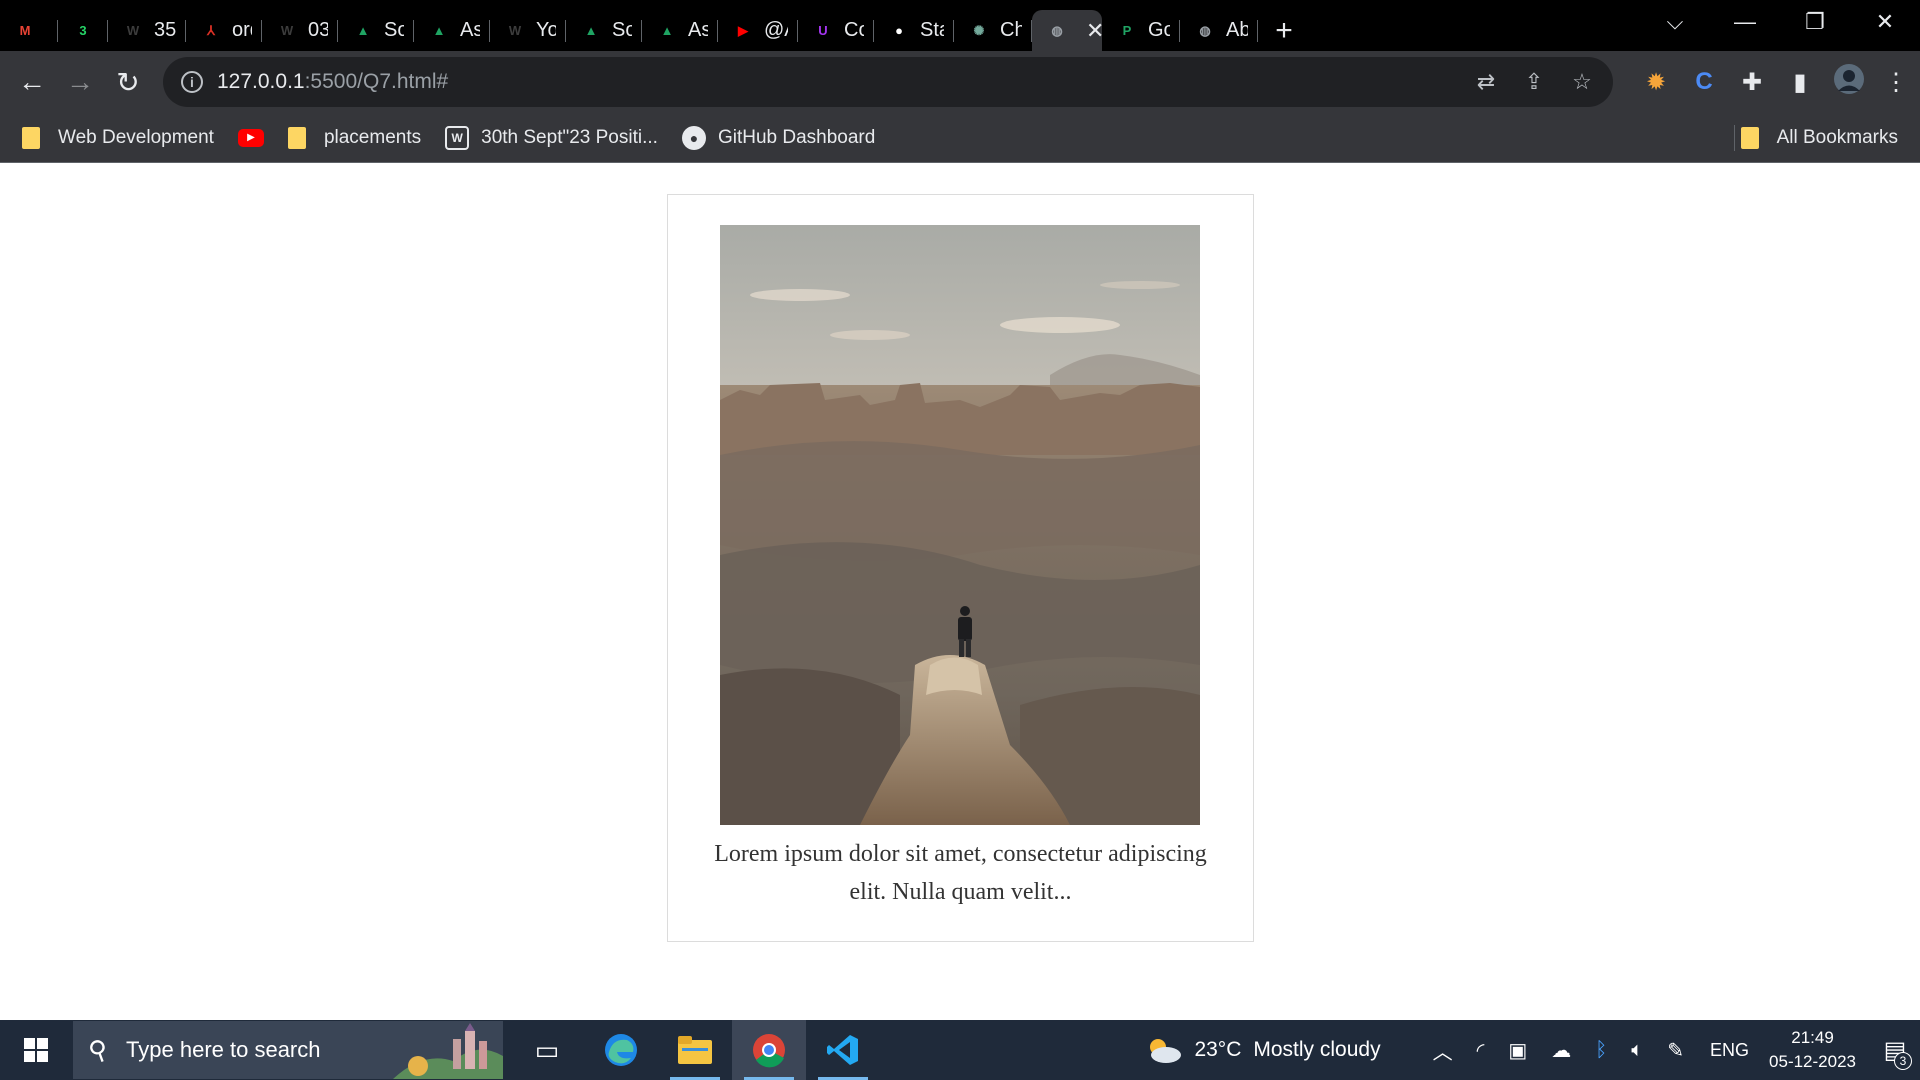  What do you see at coordinates (223, 1049) in the screenshot?
I see `search-placeholder: Type here to search` at bounding box center [223, 1049].